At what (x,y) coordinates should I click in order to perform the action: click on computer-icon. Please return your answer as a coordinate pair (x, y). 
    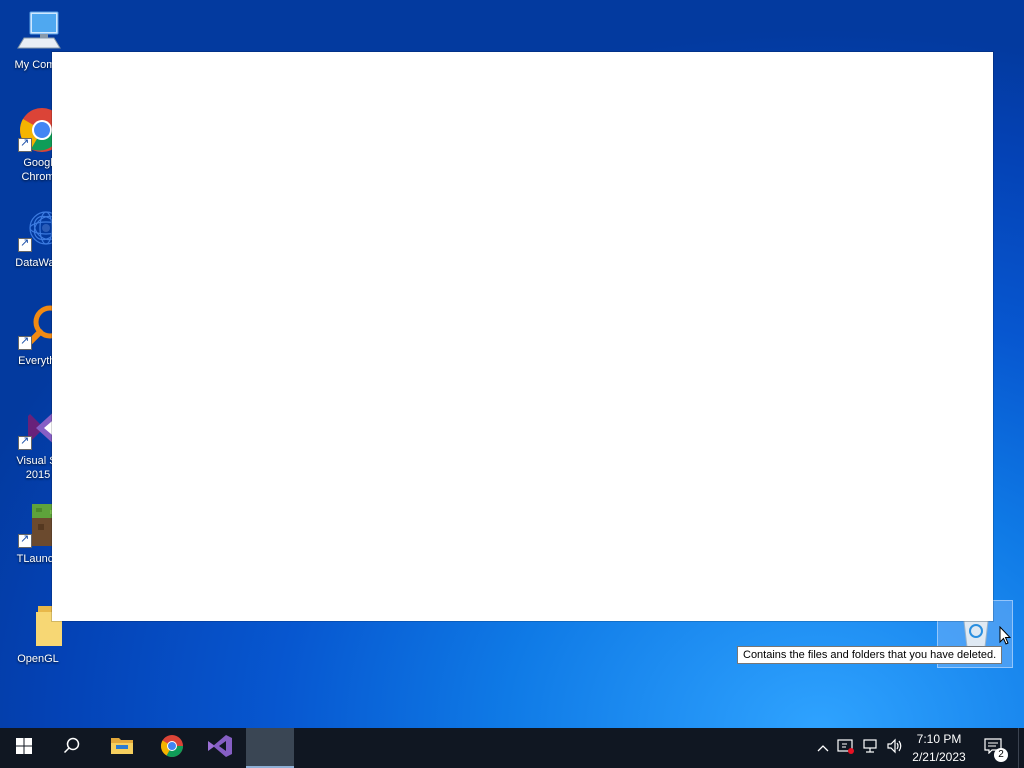
    Looking at the image, I should click on (38, 32).